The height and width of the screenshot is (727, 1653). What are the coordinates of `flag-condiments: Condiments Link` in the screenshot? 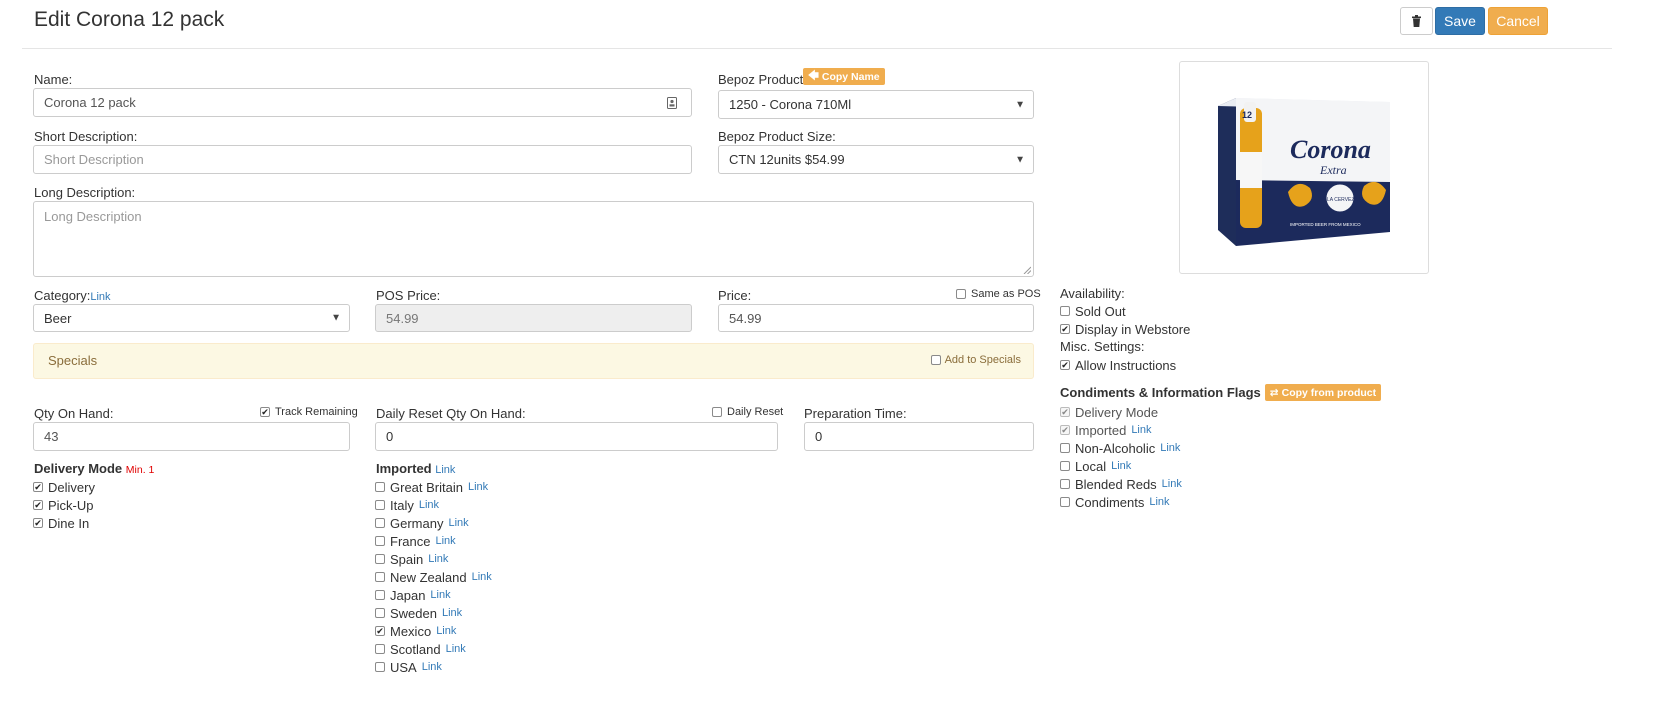 It's located at (1121, 502).